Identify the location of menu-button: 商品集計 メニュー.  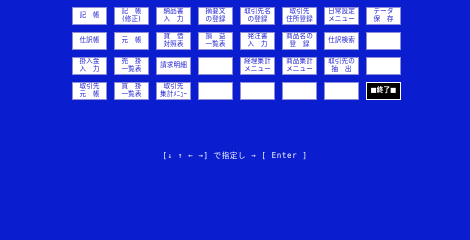
(299, 66).